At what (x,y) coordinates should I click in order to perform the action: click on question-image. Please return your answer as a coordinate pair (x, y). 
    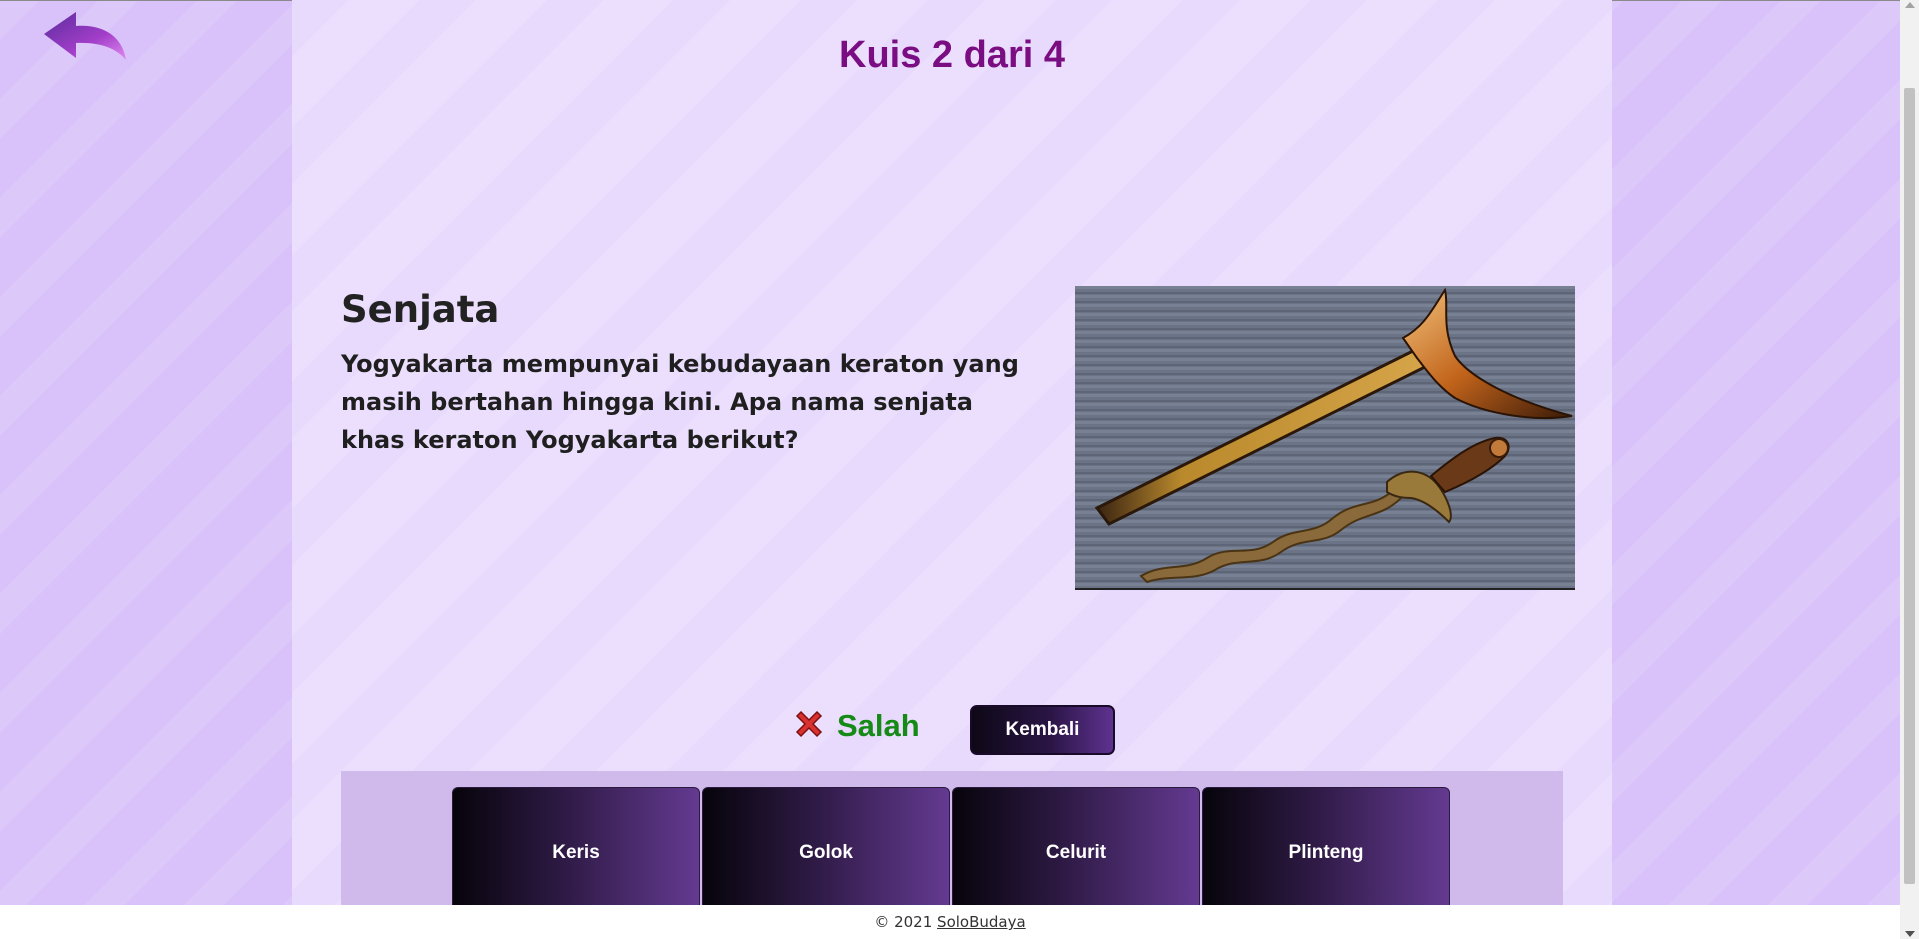
    Looking at the image, I should click on (1325, 438).